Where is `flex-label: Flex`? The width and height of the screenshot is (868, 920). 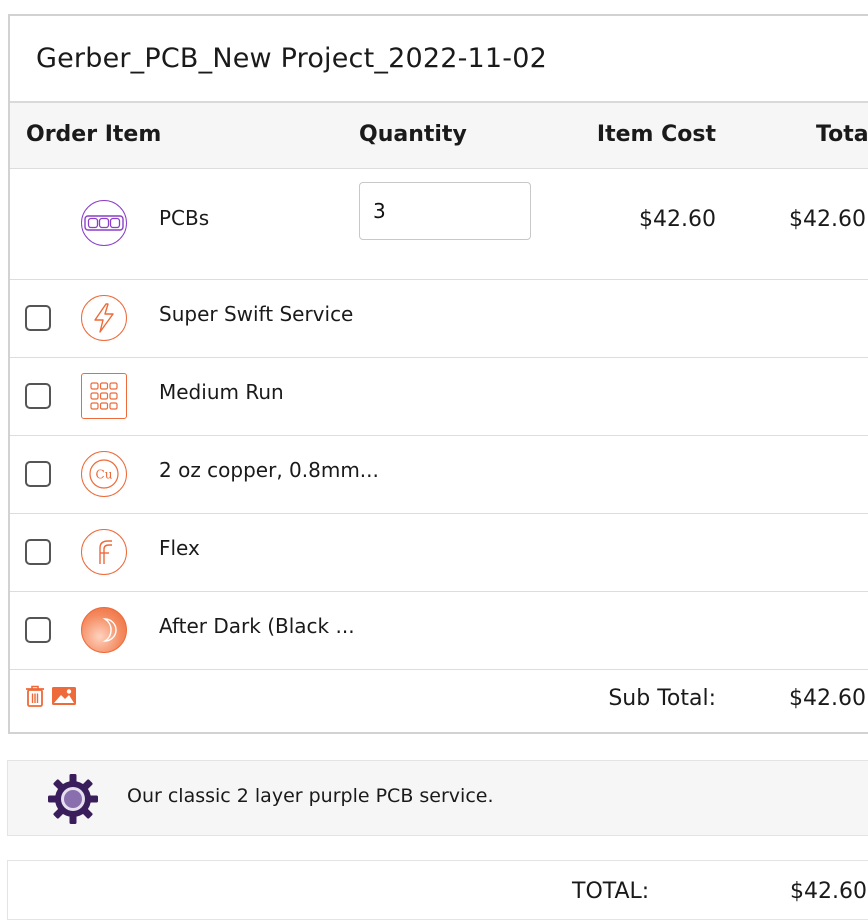
flex-label: Flex is located at coordinates (179, 548).